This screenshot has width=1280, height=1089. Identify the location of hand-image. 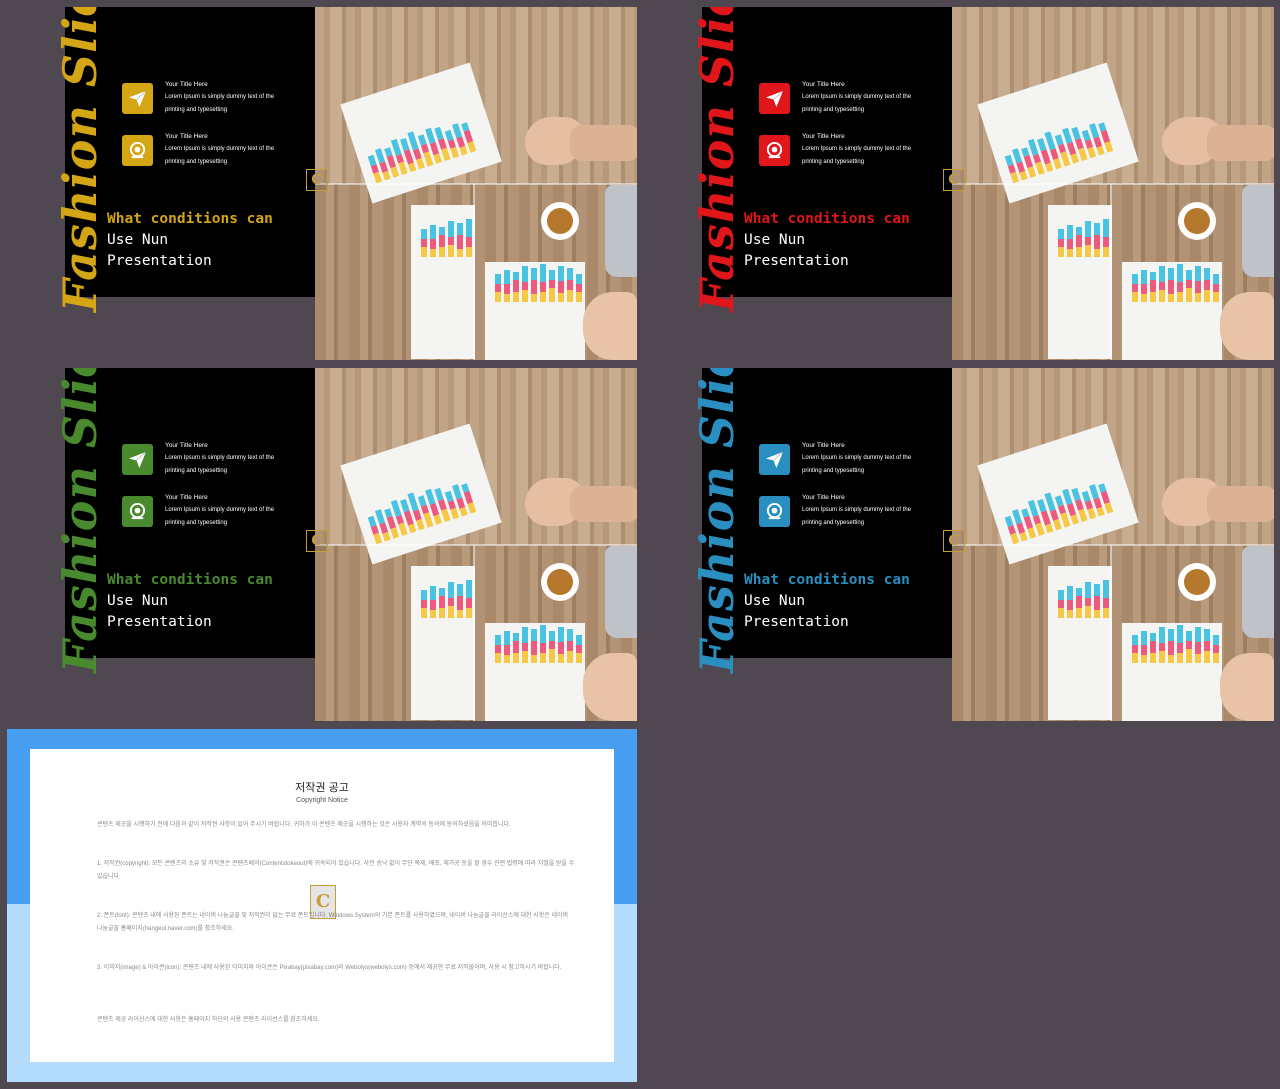
(1247, 687).